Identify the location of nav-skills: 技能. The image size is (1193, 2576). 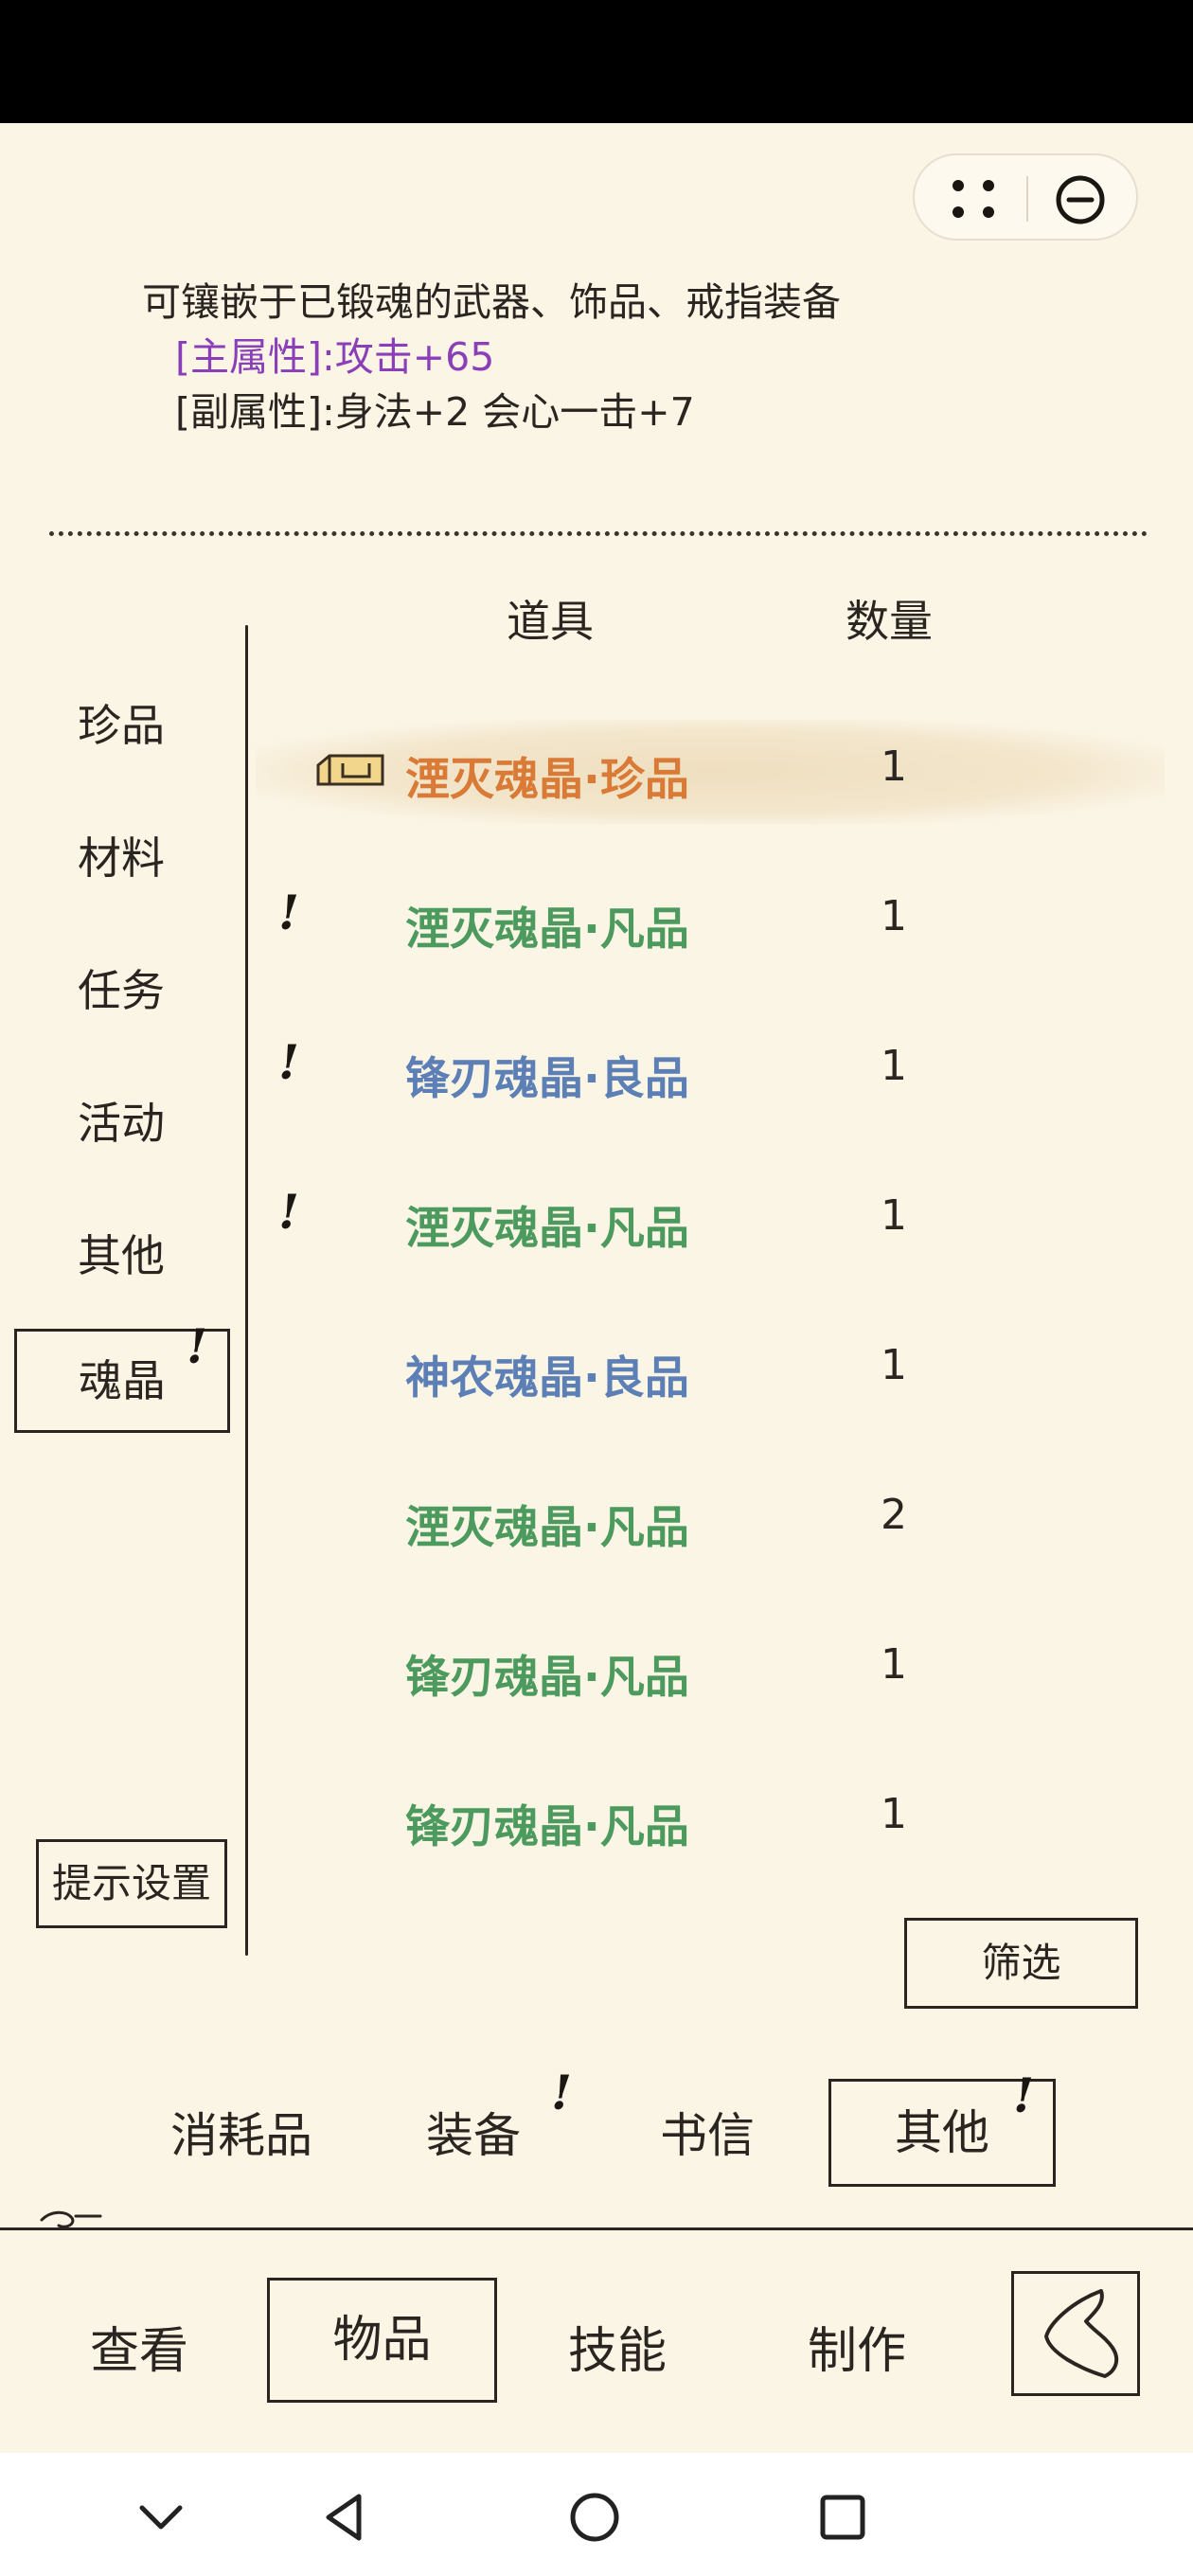
(617, 2346).